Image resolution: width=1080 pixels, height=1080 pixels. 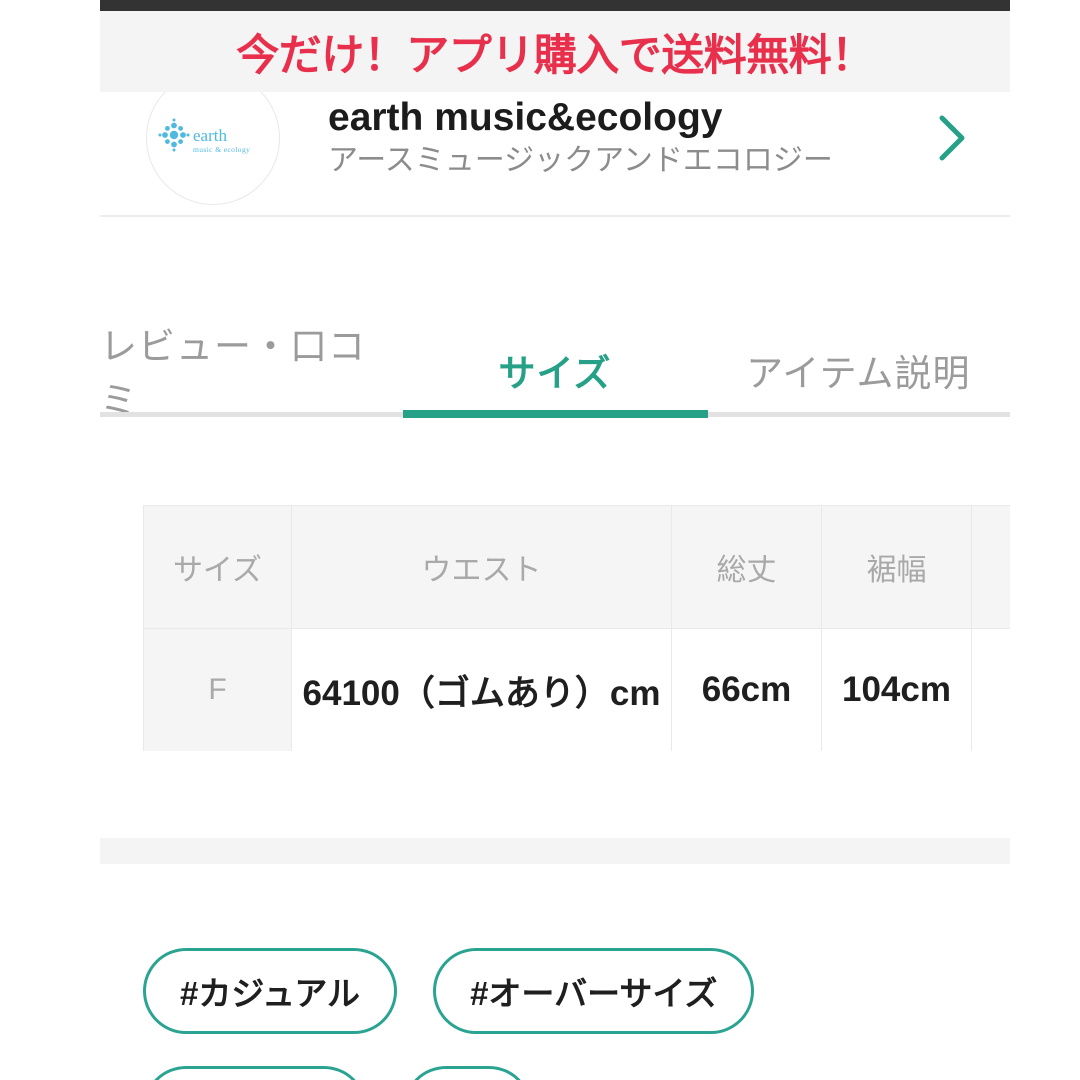 What do you see at coordinates (555, 414) in the screenshot?
I see `active-tab-indicator` at bounding box center [555, 414].